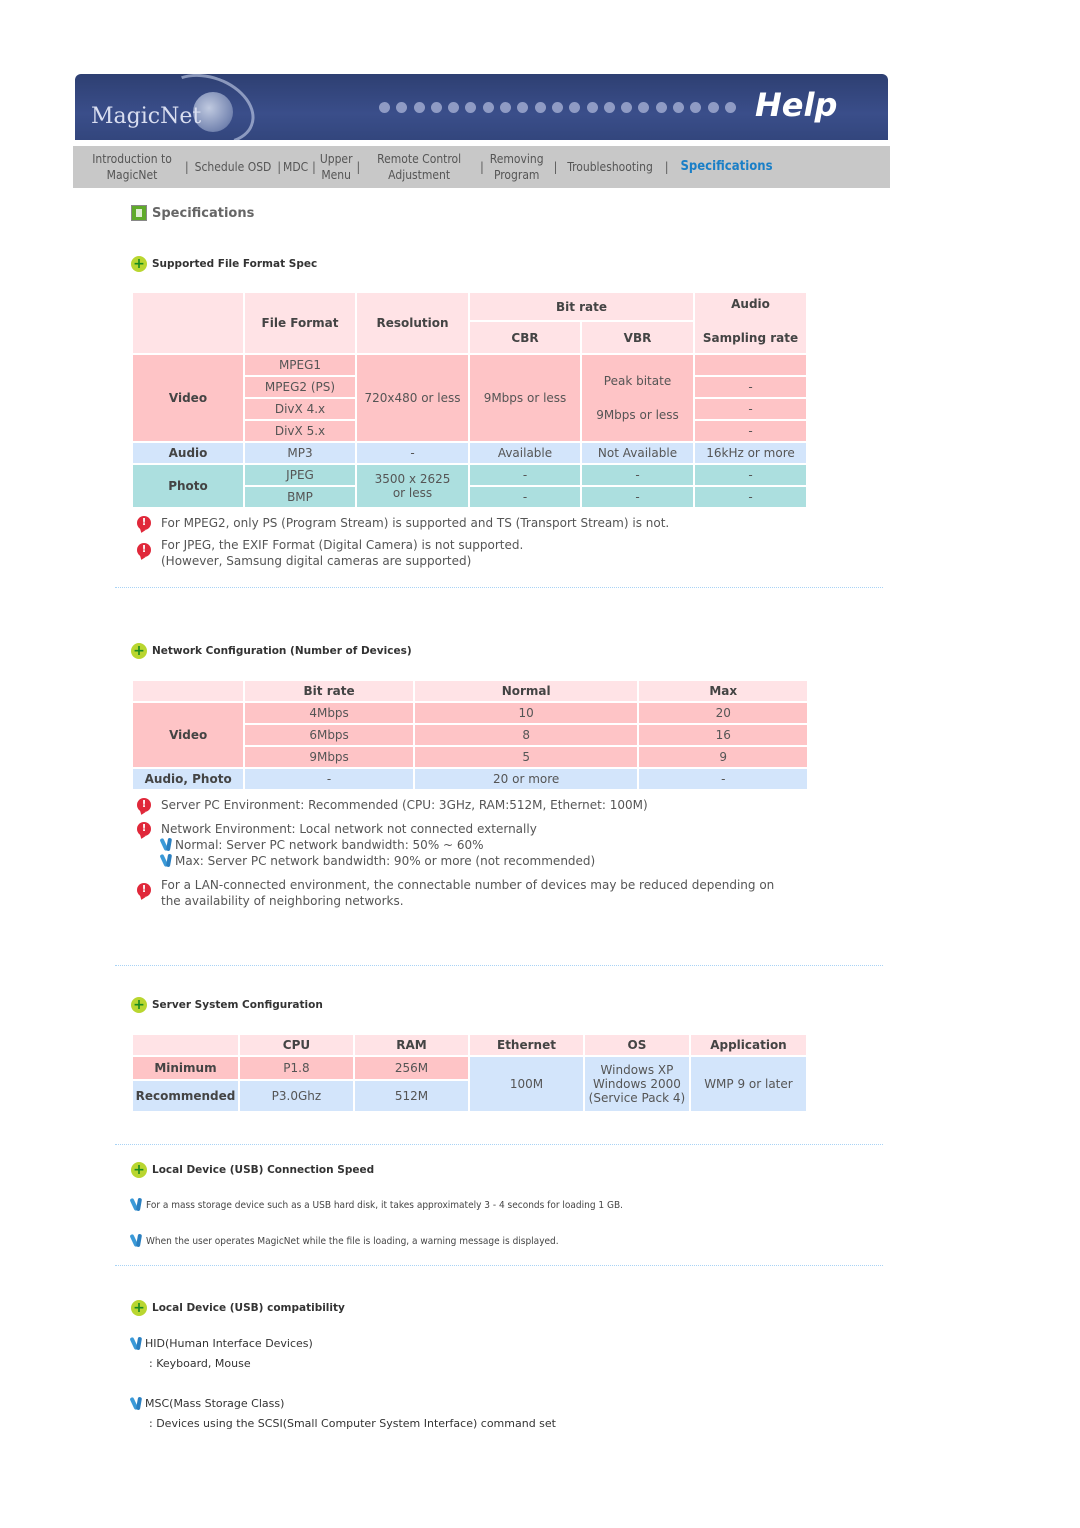 The height and width of the screenshot is (1528, 1080). I want to click on nav-mdc: MDC, so click(295, 167).